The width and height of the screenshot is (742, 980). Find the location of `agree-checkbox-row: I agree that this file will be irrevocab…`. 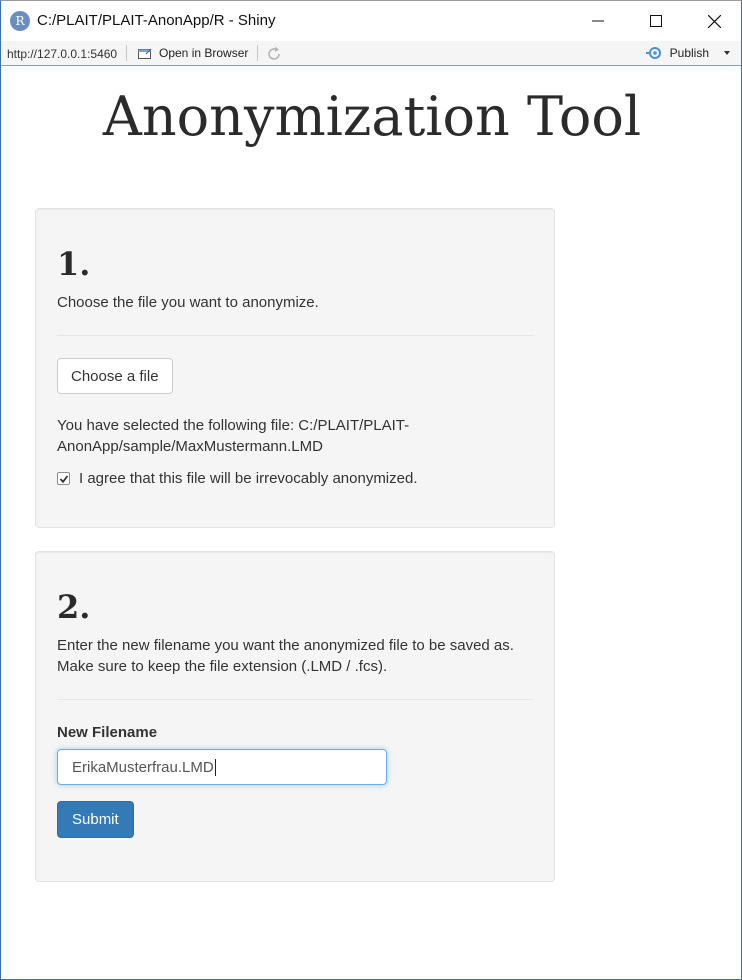

agree-checkbox-row: I agree that this file will be irrevocab… is located at coordinates (237, 478).